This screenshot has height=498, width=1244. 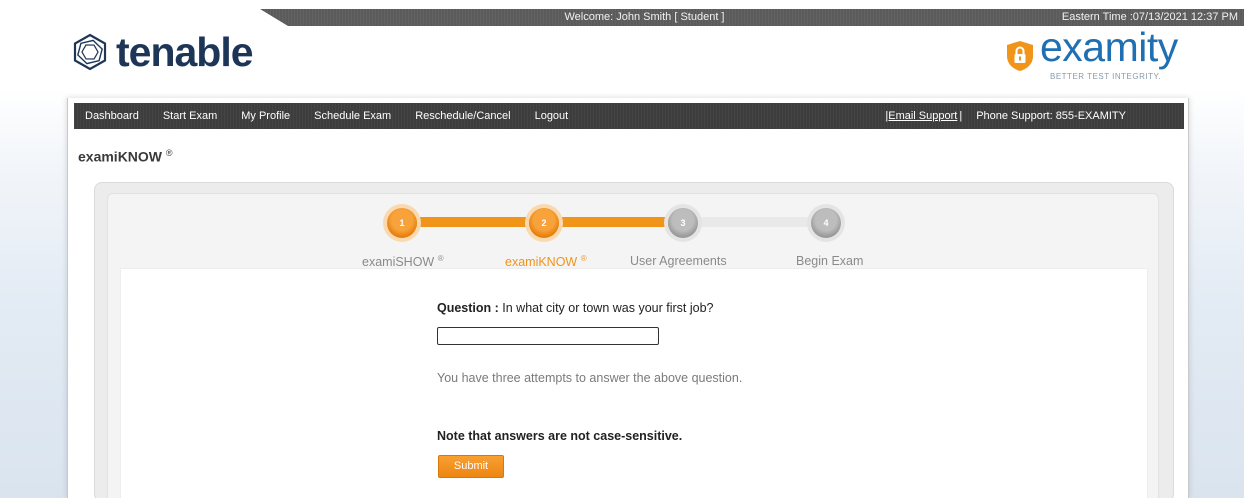 I want to click on step-3-circle: 3, so click(x=683, y=223).